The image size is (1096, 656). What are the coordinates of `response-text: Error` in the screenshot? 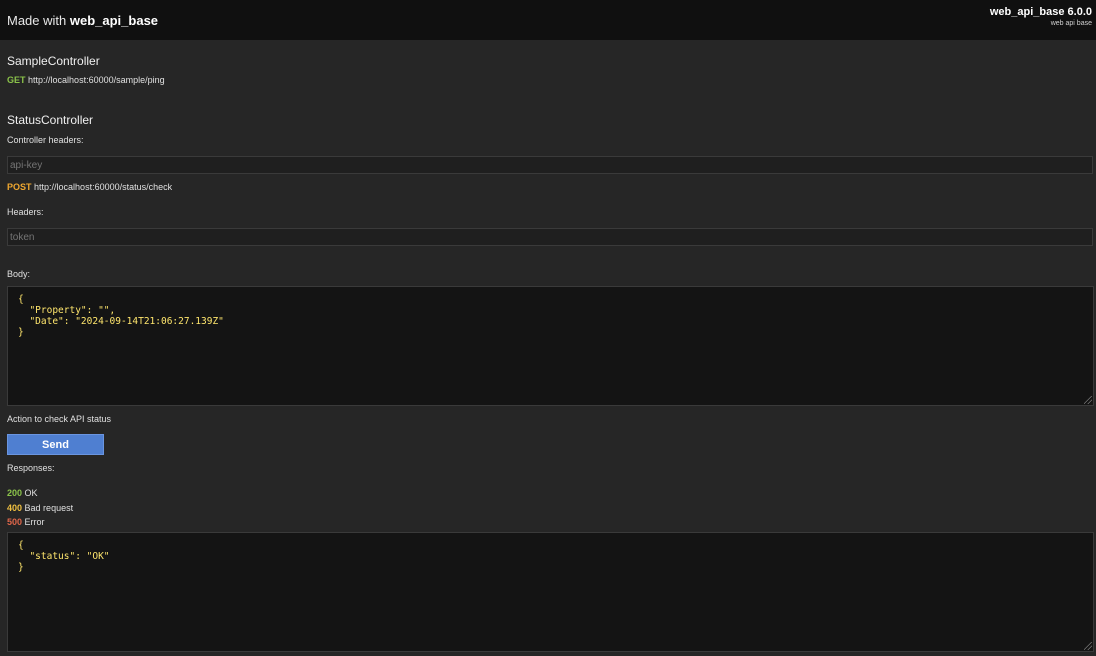 It's located at (34, 522).